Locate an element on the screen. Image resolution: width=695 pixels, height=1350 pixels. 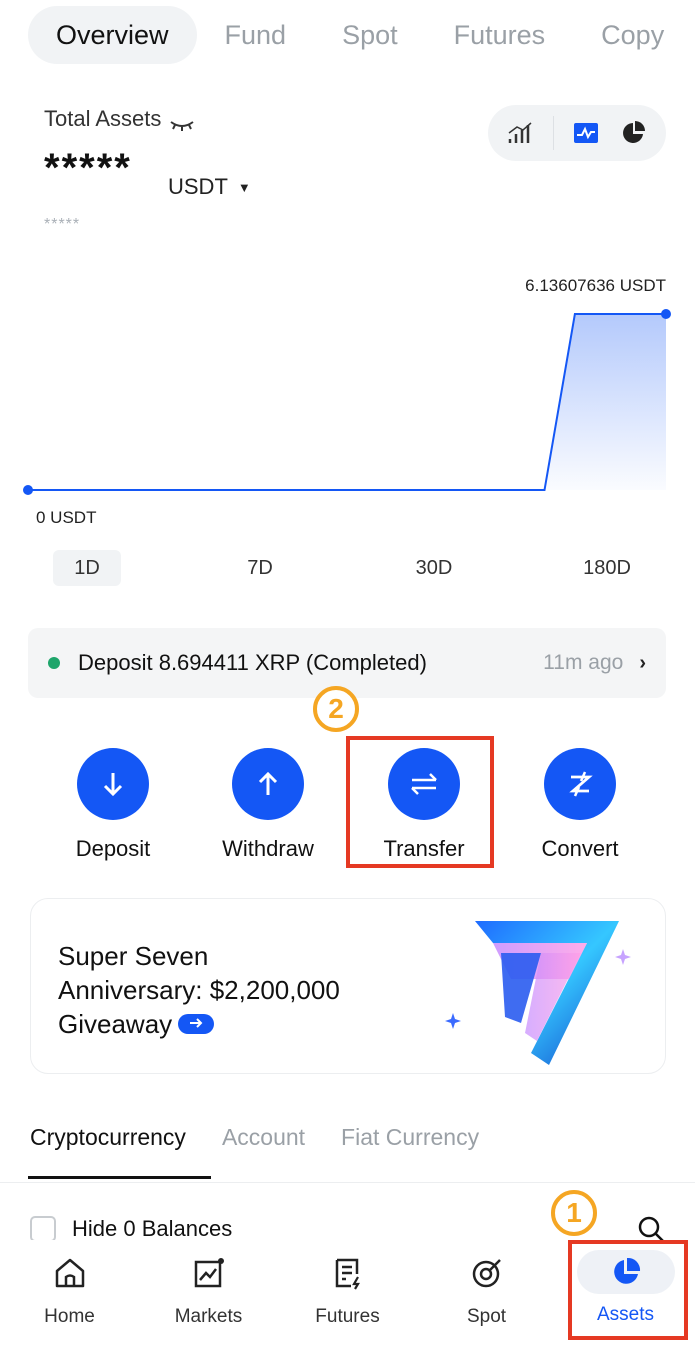
tab-cryptocurrency: Cryptocurrency is located at coordinates (108, 1146).